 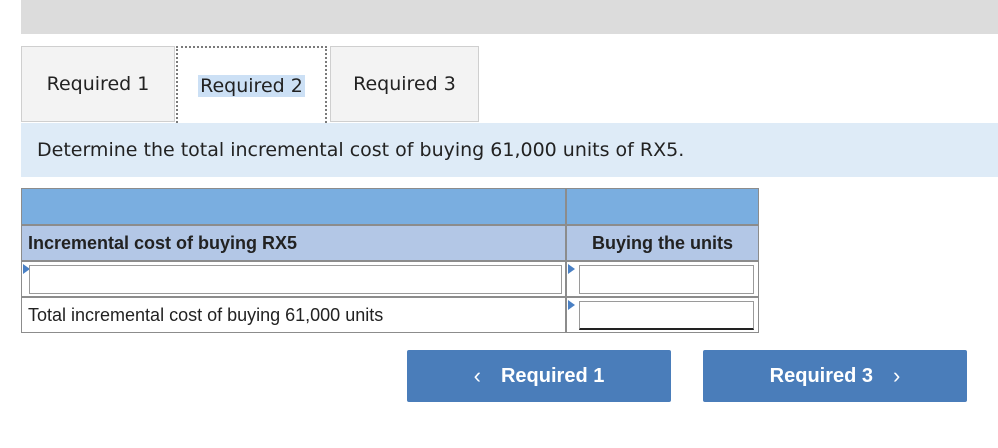 I want to click on total-cost-input, so click(x=666, y=315).